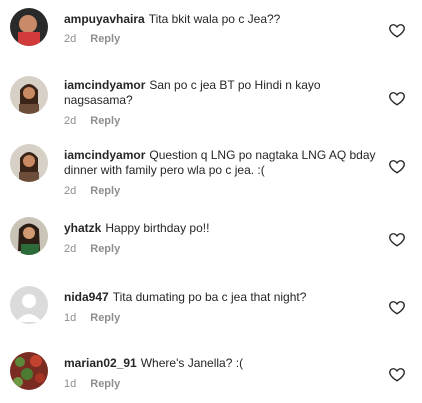 The width and height of the screenshot is (422, 403). What do you see at coordinates (104, 19) in the screenshot?
I see `comment-username: ampuyavhaira` at bounding box center [104, 19].